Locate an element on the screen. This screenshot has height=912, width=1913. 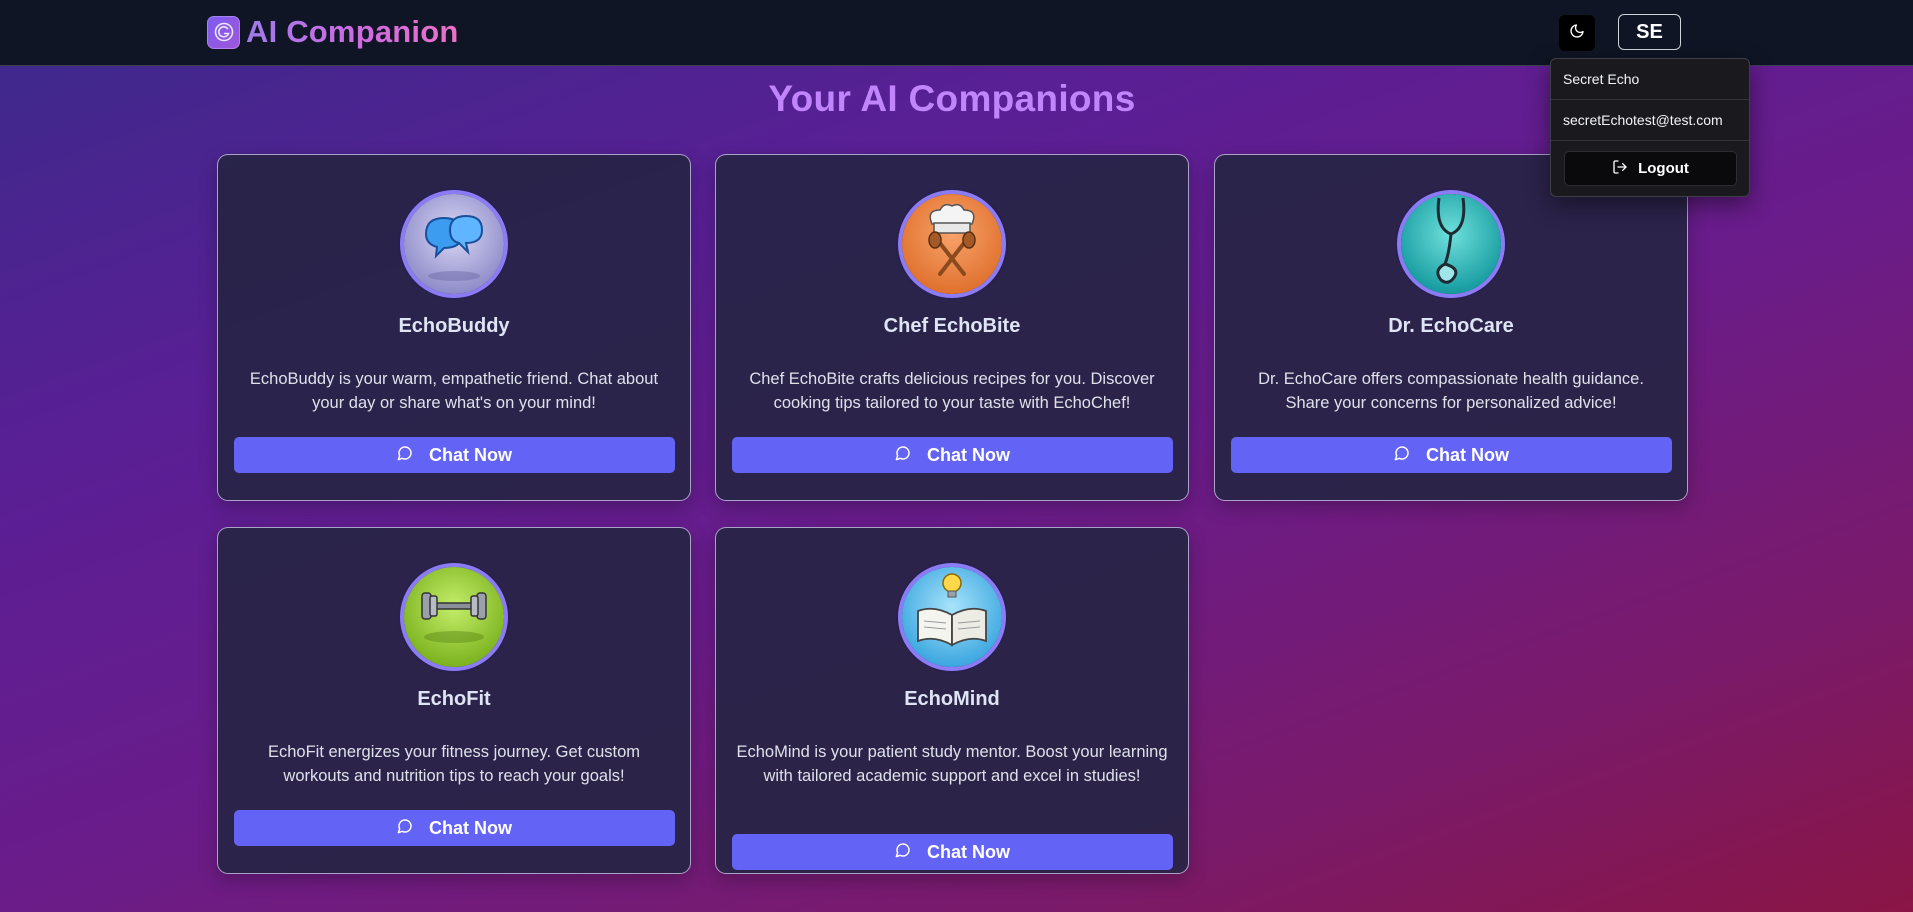
companion-name: EchoFit is located at coordinates (454, 699).